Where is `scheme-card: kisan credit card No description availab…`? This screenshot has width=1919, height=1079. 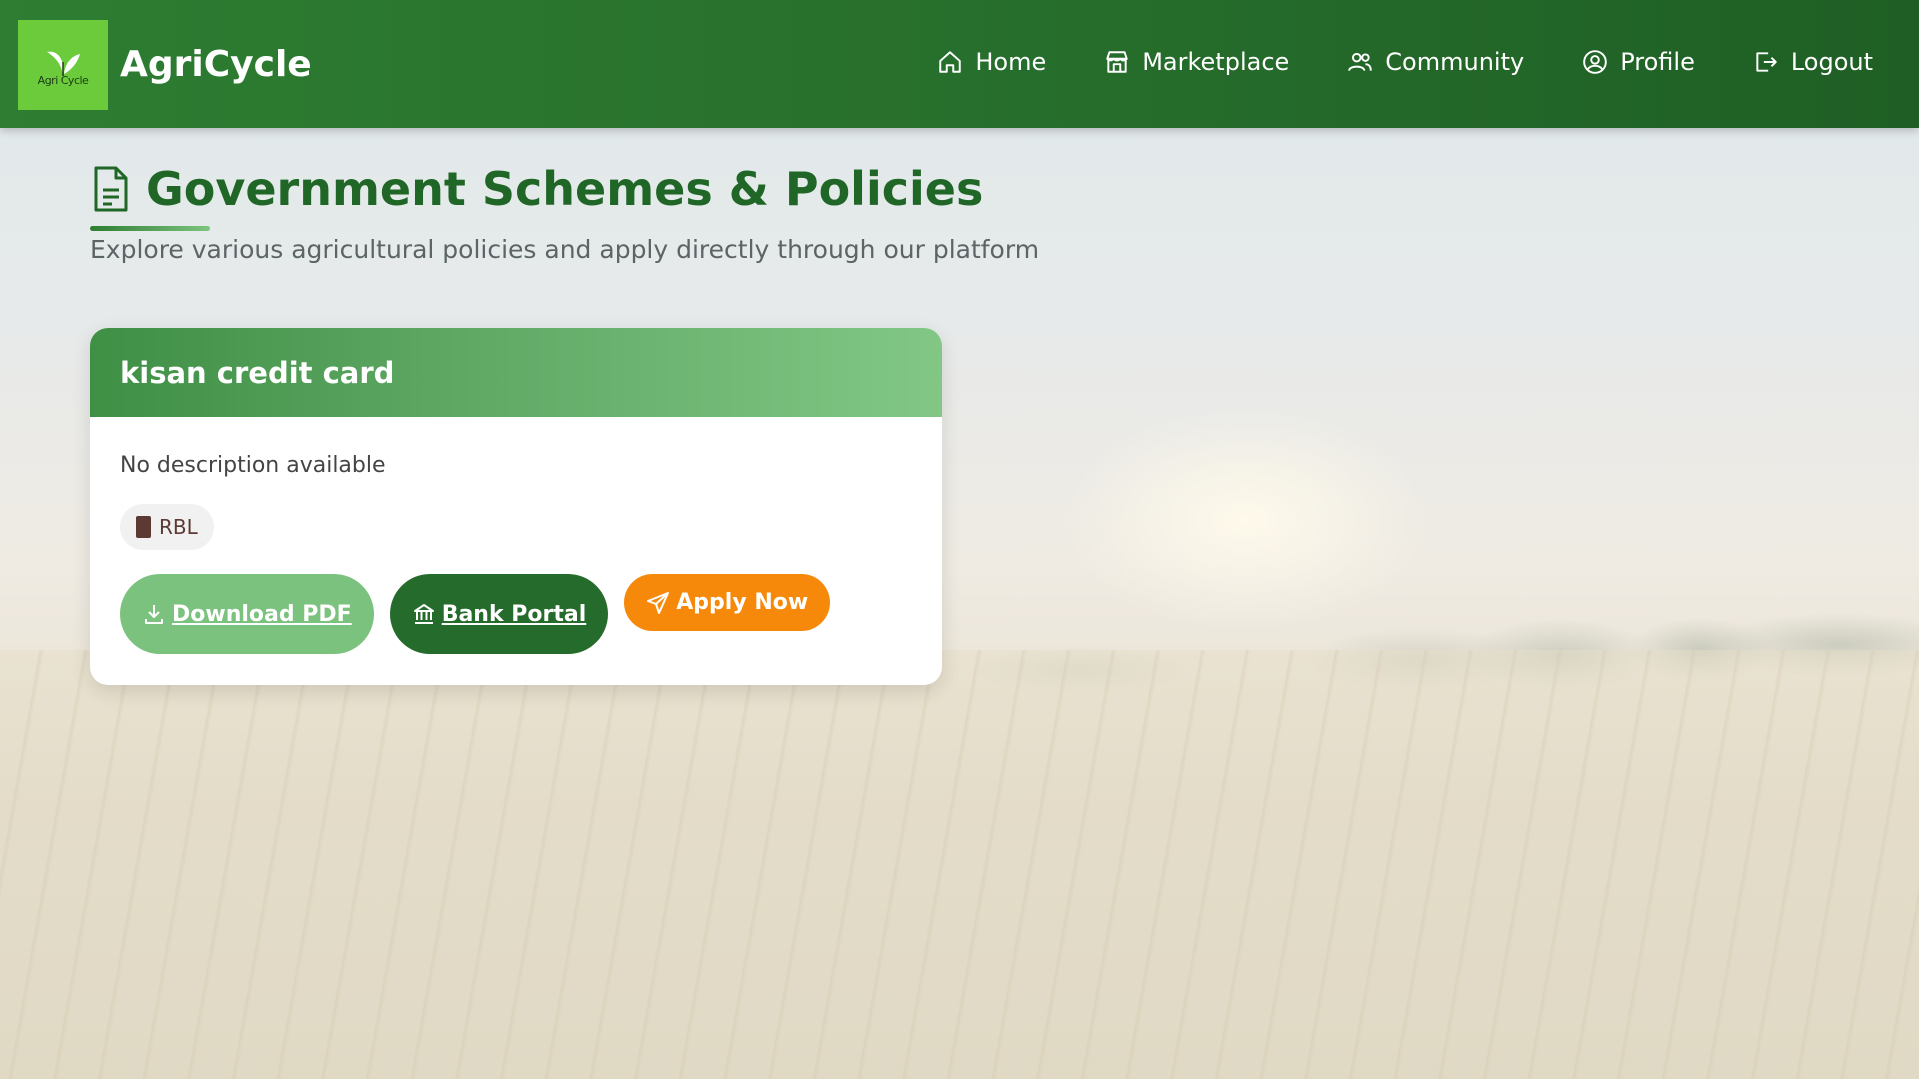 scheme-card: kisan credit card No description availab… is located at coordinates (516, 506).